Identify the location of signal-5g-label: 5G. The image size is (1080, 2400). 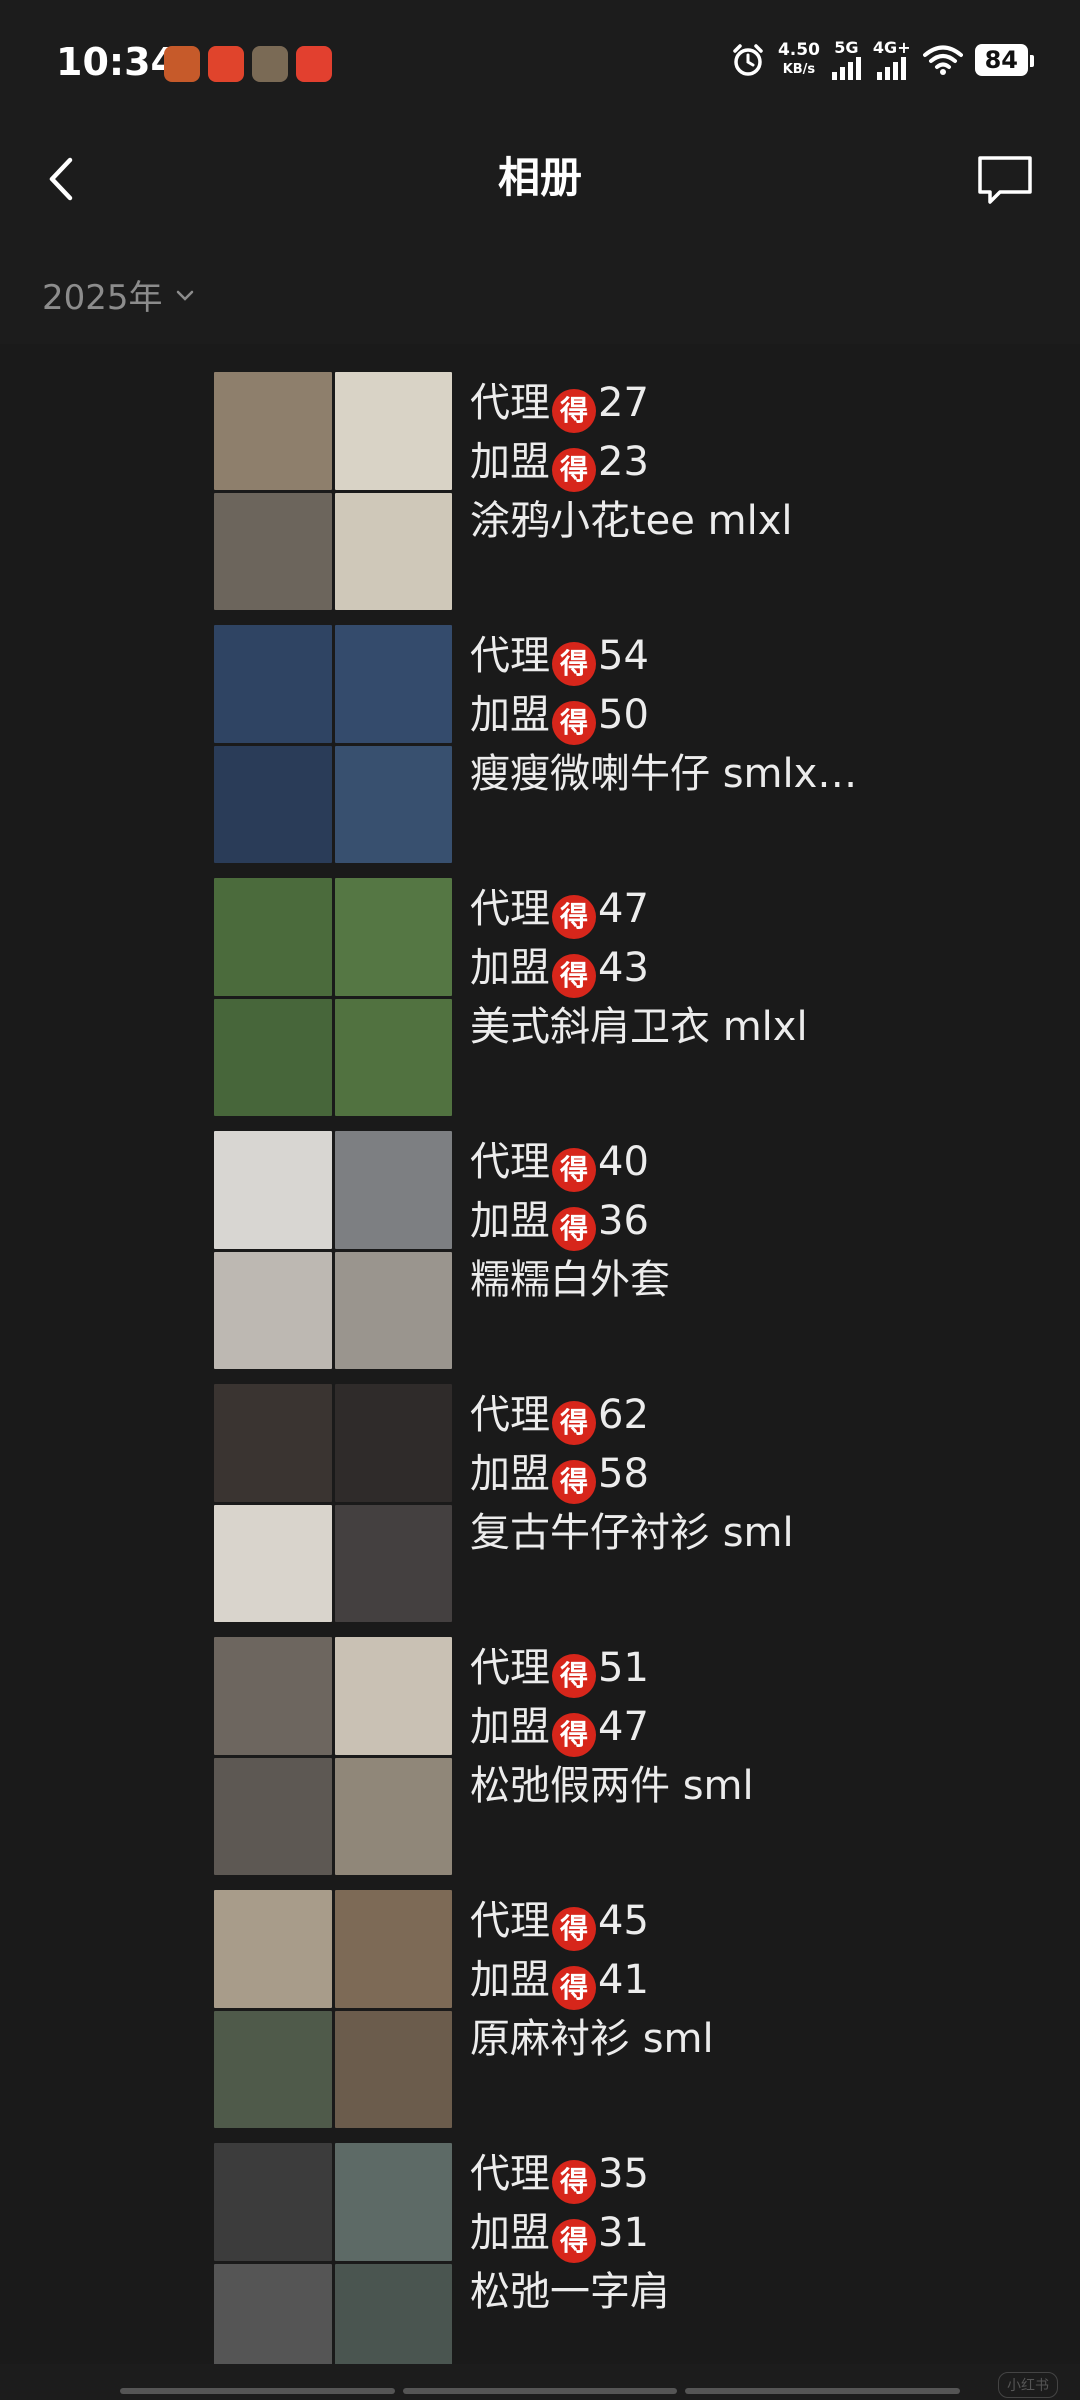
(846, 47).